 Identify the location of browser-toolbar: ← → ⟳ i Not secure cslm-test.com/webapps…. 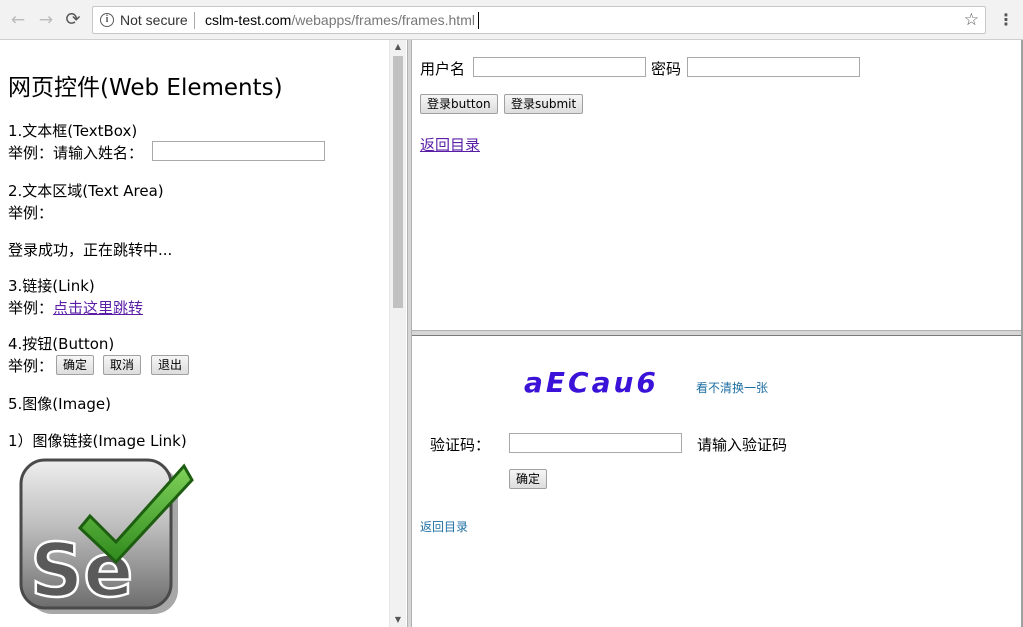
(511, 20).